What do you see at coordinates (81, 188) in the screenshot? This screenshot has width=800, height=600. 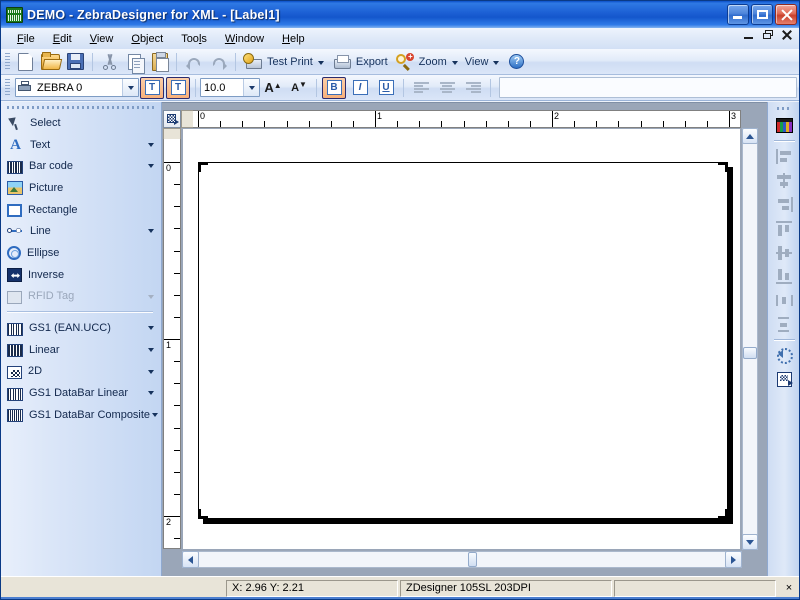 I see `tool-picture: Picture` at bounding box center [81, 188].